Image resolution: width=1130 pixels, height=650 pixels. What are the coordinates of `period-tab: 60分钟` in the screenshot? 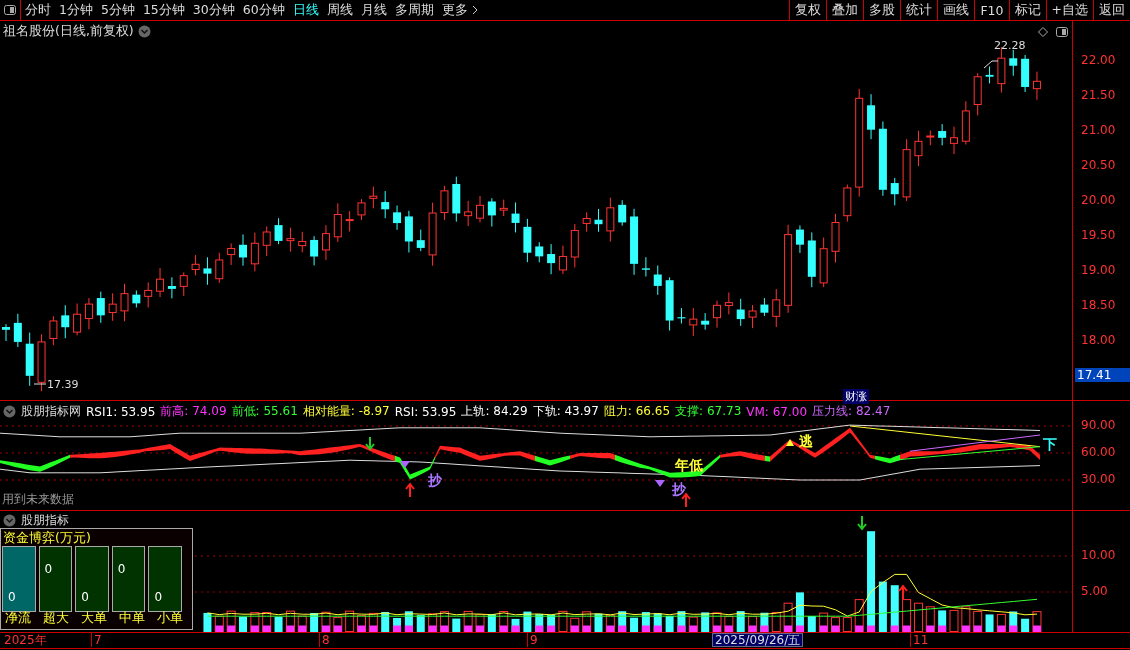 It's located at (263, 10).